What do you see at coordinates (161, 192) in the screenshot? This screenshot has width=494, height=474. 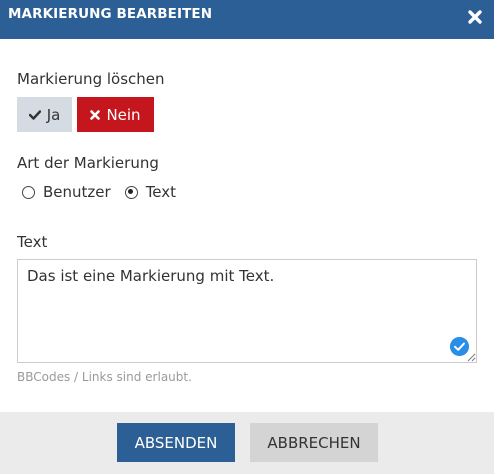 I see `radio-text-label: Text` at bounding box center [161, 192].